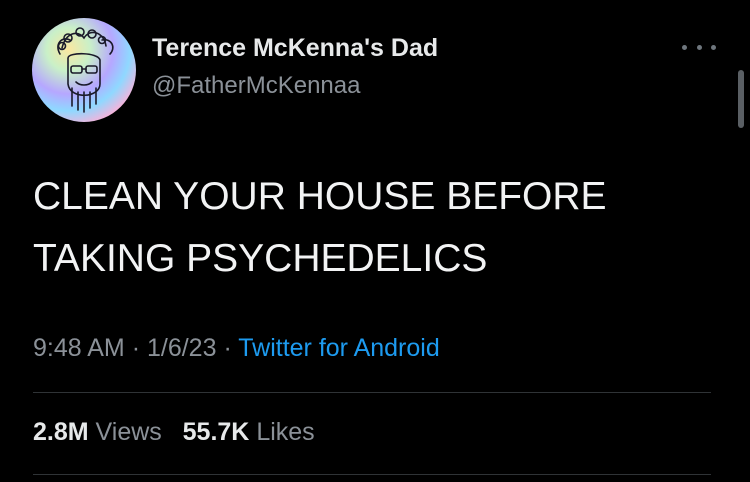 The image size is (750, 482). Describe the element at coordinates (128, 432) in the screenshot. I see `views-label: Views` at that location.